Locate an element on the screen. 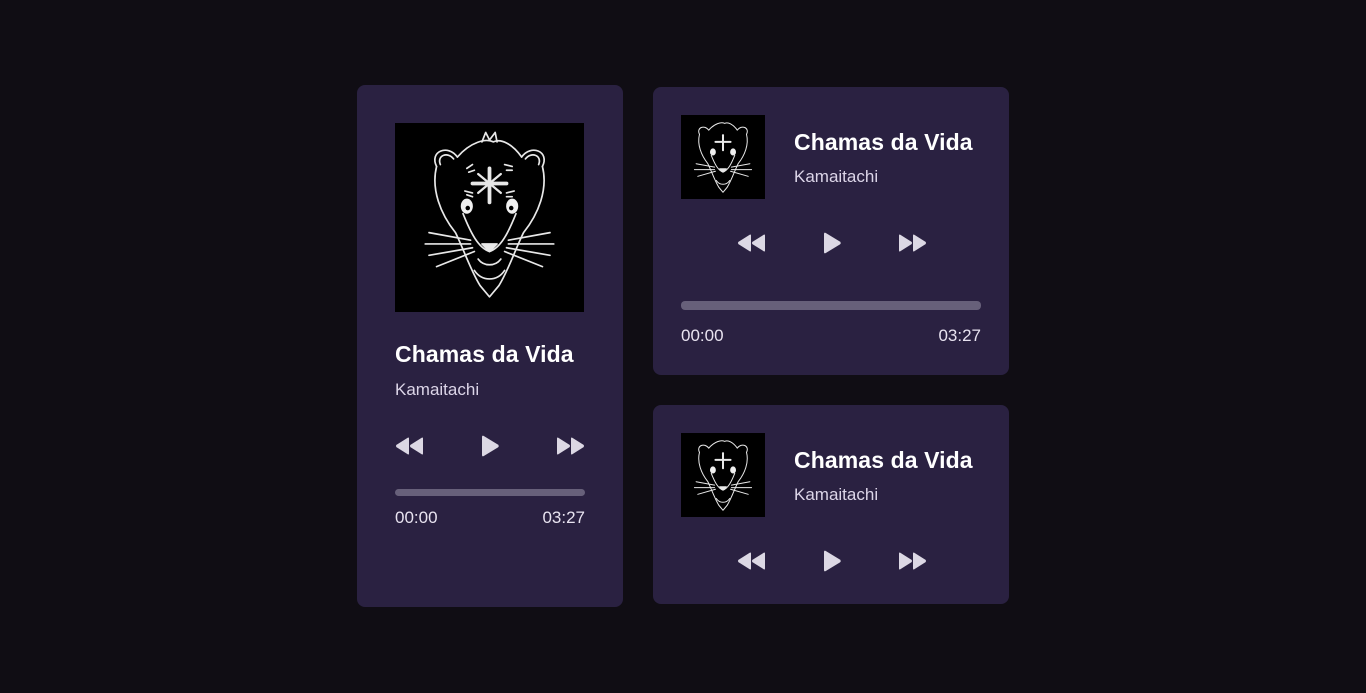 This screenshot has height=693, width=1366. player-card-vertical: Chamas da Vida Kamaitachi 00:00 03:27 is located at coordinates (490, 346).